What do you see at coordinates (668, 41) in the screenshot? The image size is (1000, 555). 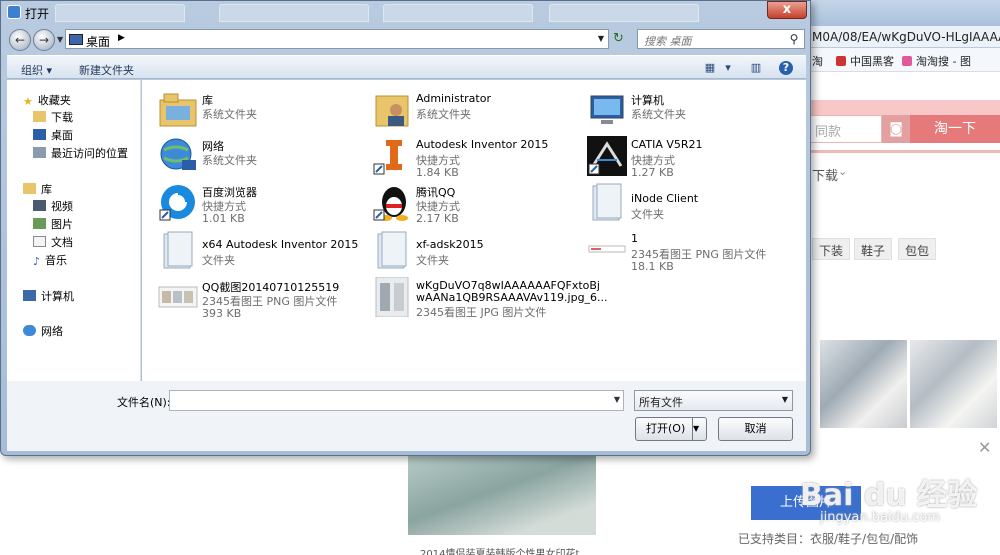 I see `search-placeholder: 搜索 桌面` at bounding box center [668, 41].